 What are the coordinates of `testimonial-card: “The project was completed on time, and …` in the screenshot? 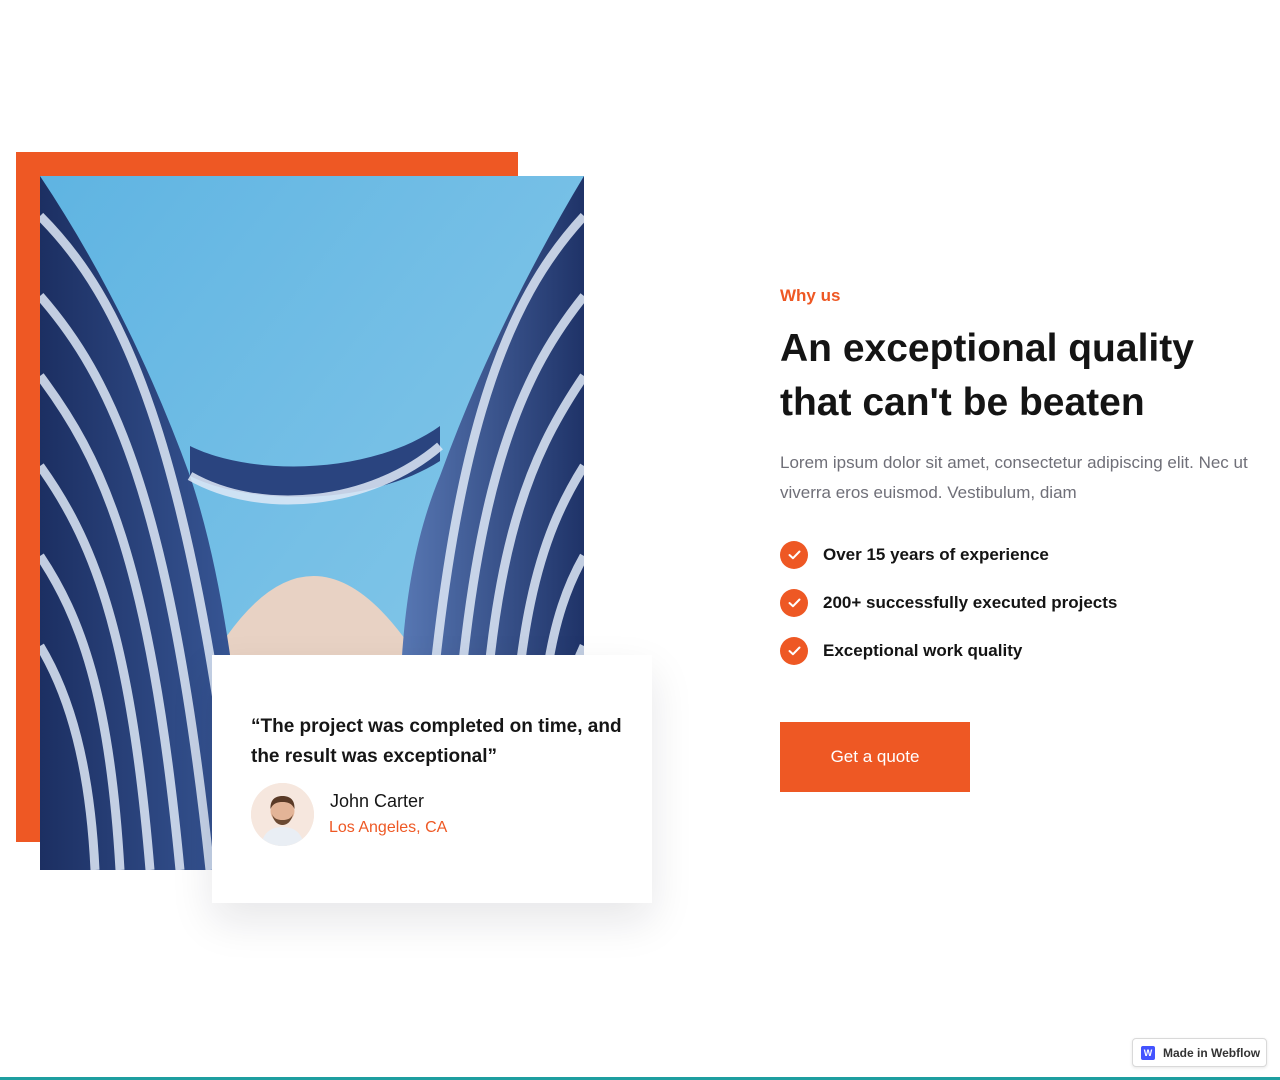 It's located at (432, 779).